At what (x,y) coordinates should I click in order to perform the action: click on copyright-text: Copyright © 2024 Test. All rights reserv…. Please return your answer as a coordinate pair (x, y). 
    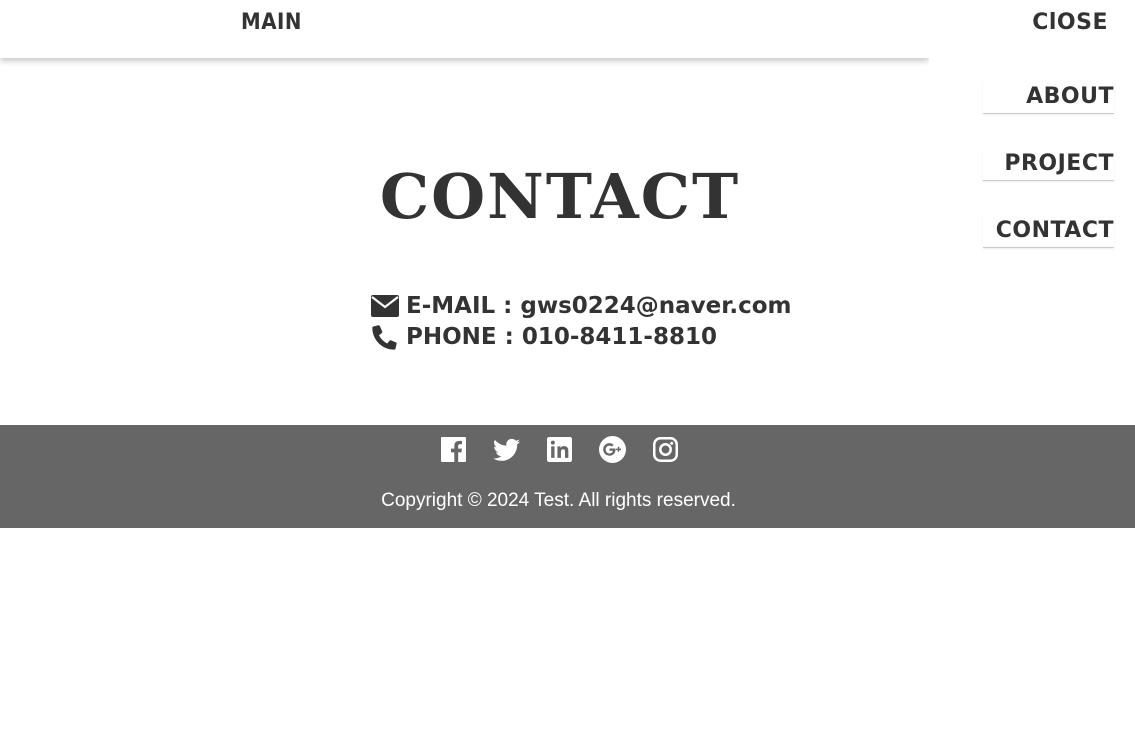
    Looking at the image, I should click on (558, 500).